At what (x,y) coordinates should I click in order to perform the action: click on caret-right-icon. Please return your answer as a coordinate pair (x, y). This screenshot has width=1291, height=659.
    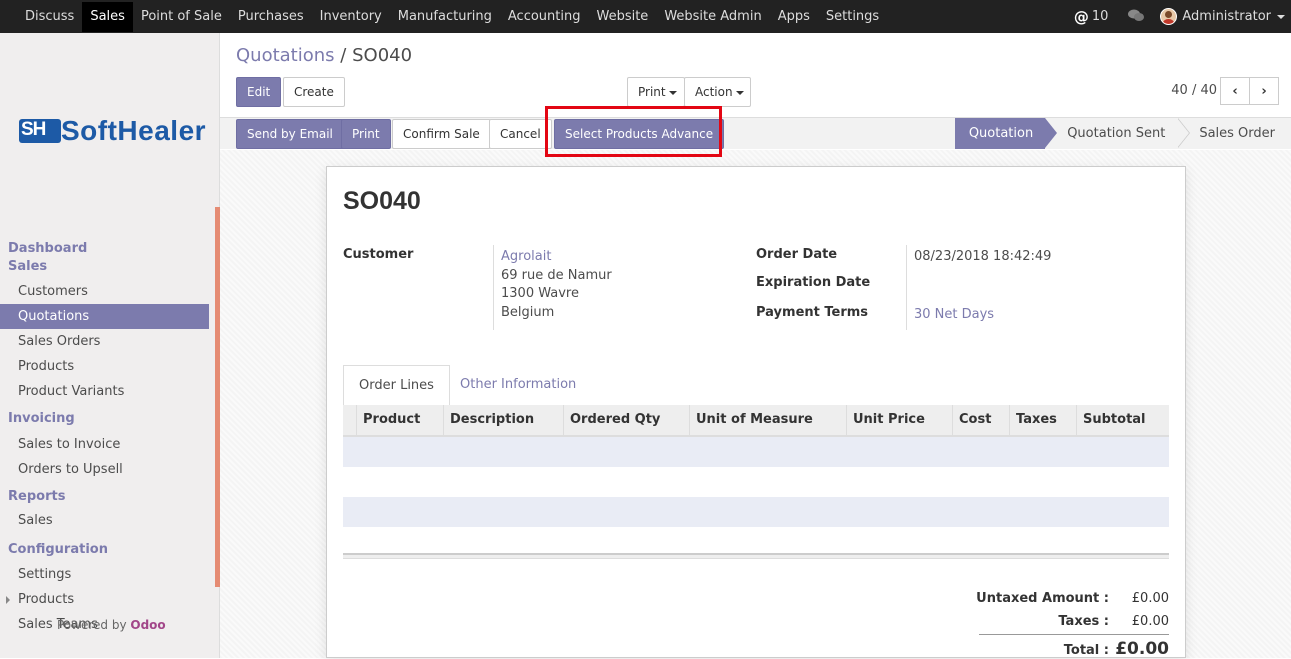
    Looking at the image, I should click on (8, 600).